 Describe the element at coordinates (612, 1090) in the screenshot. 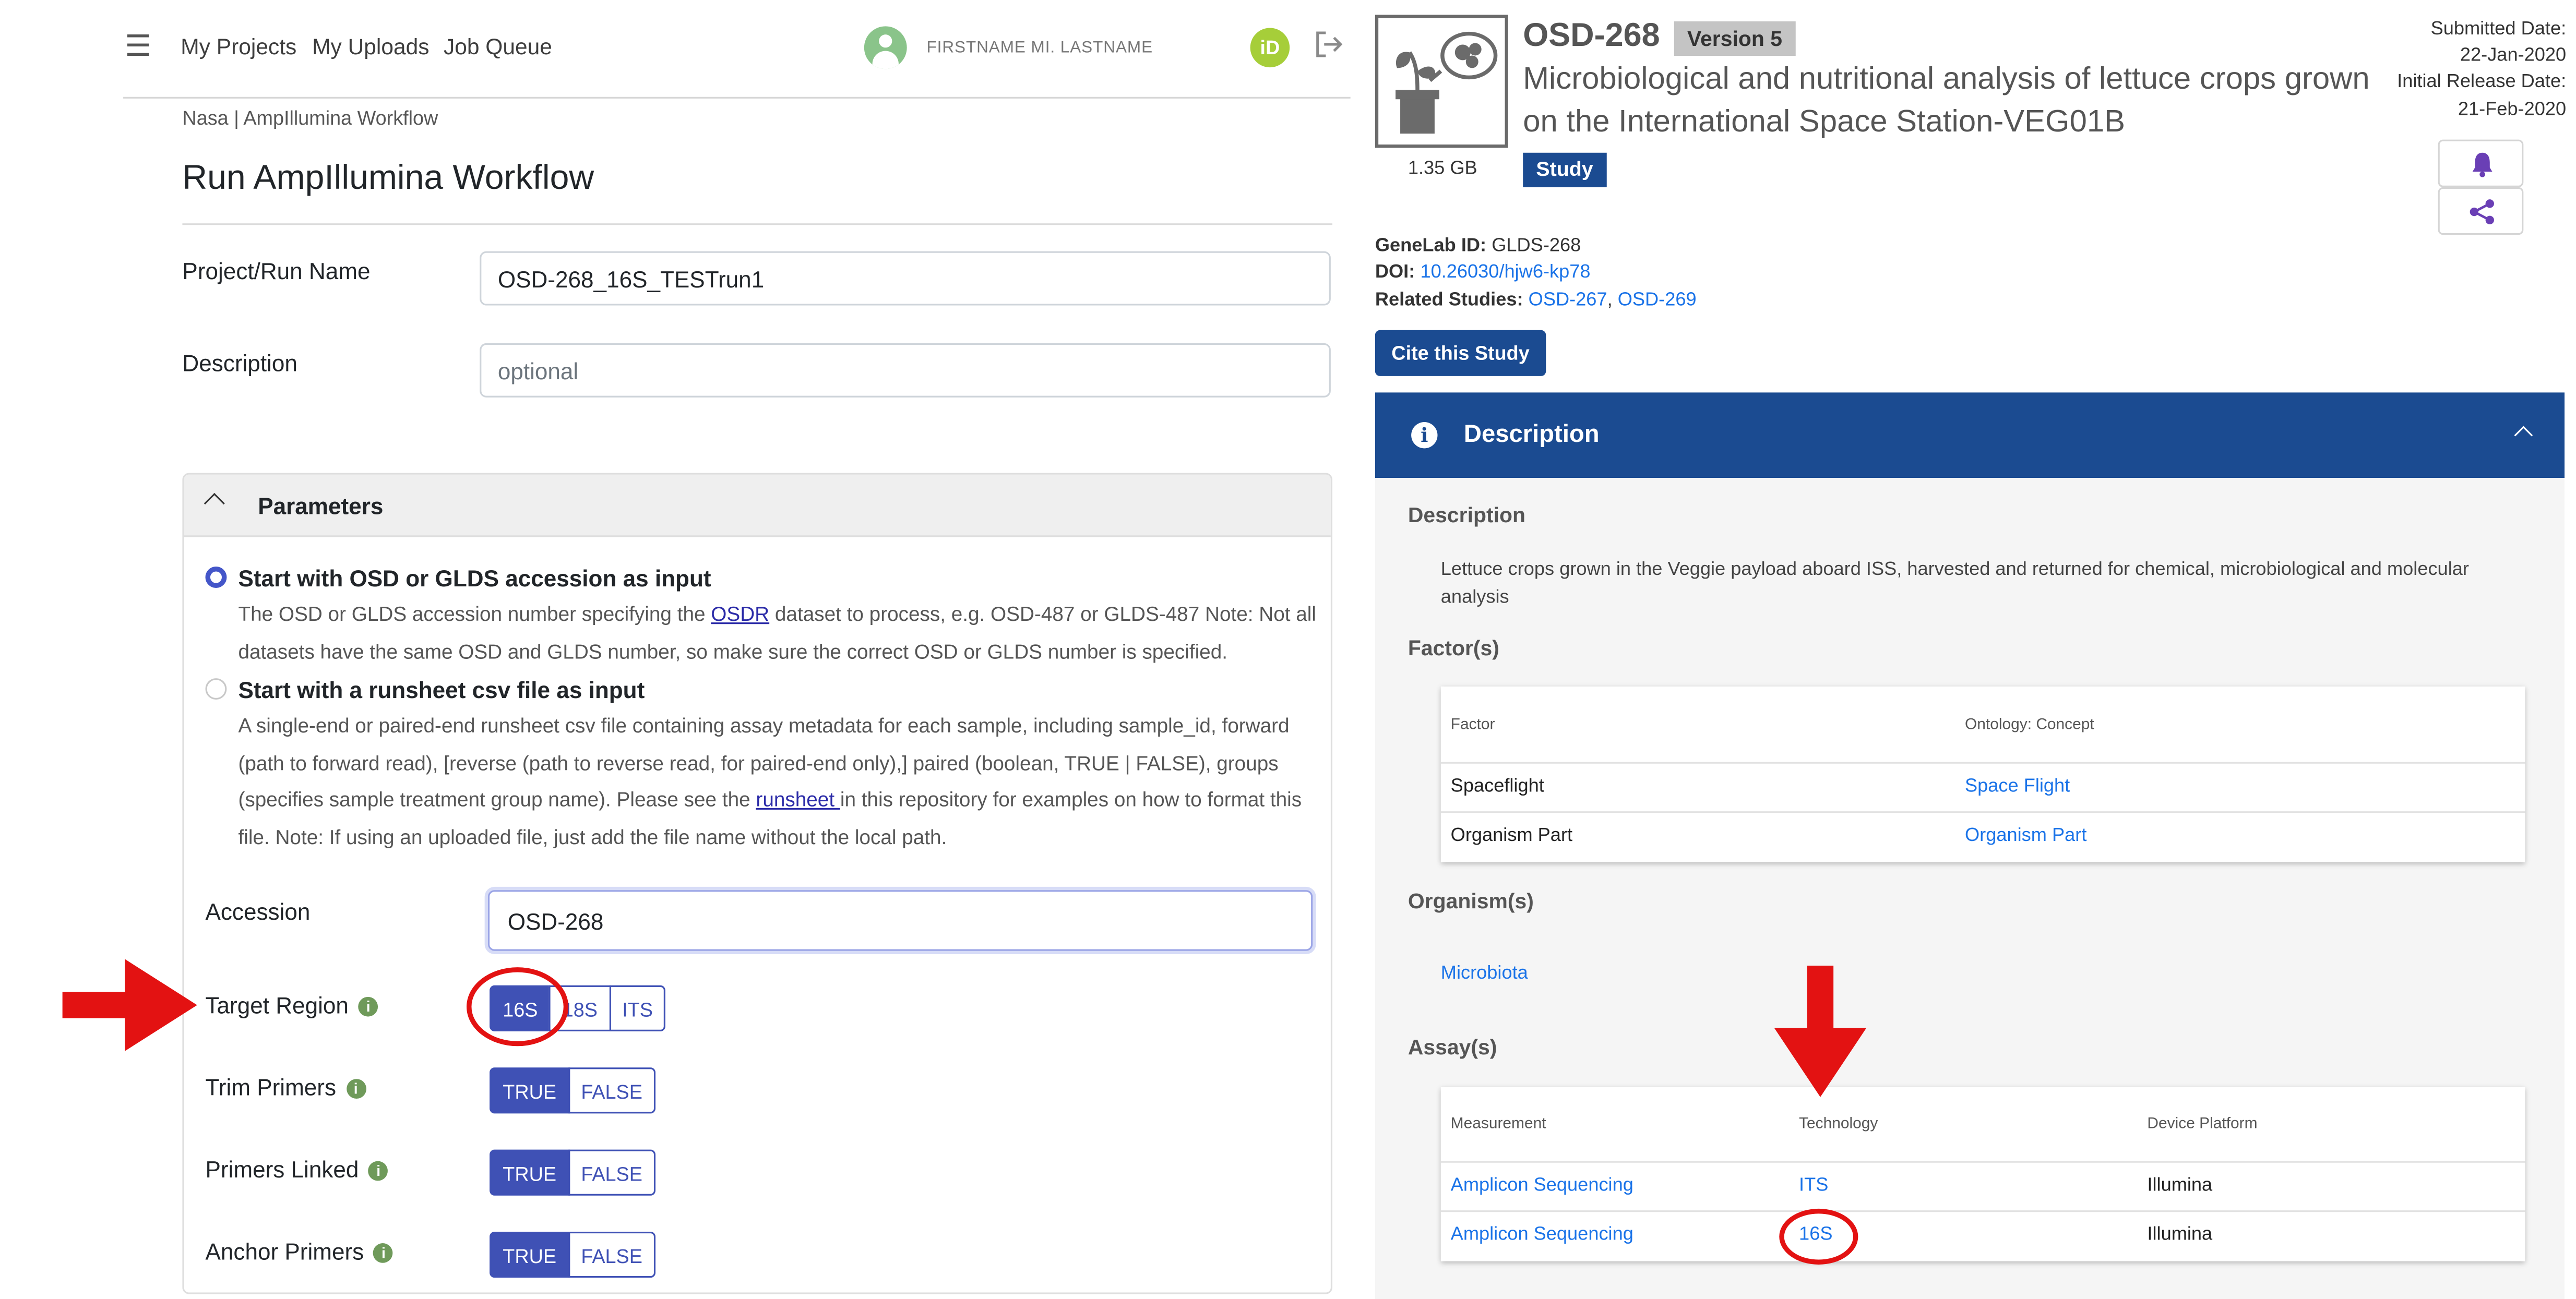

I see `trim-primers-false: FALSE` at that location.